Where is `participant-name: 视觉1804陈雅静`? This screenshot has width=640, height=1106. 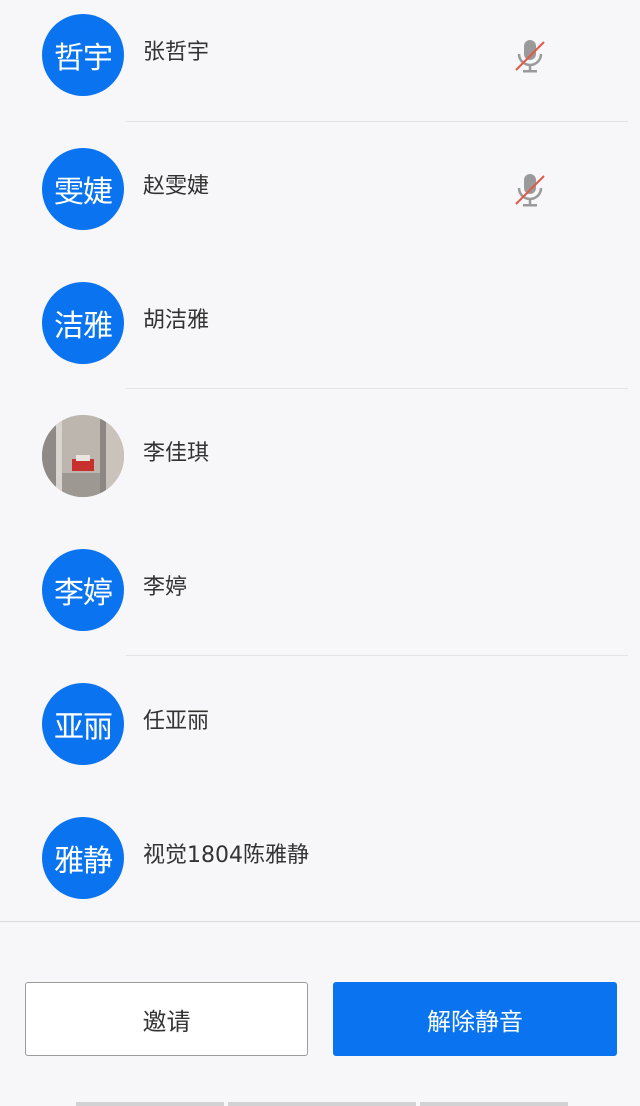 participant-name: 视觉1804陈雅静 is located at coordinates (226, 855).